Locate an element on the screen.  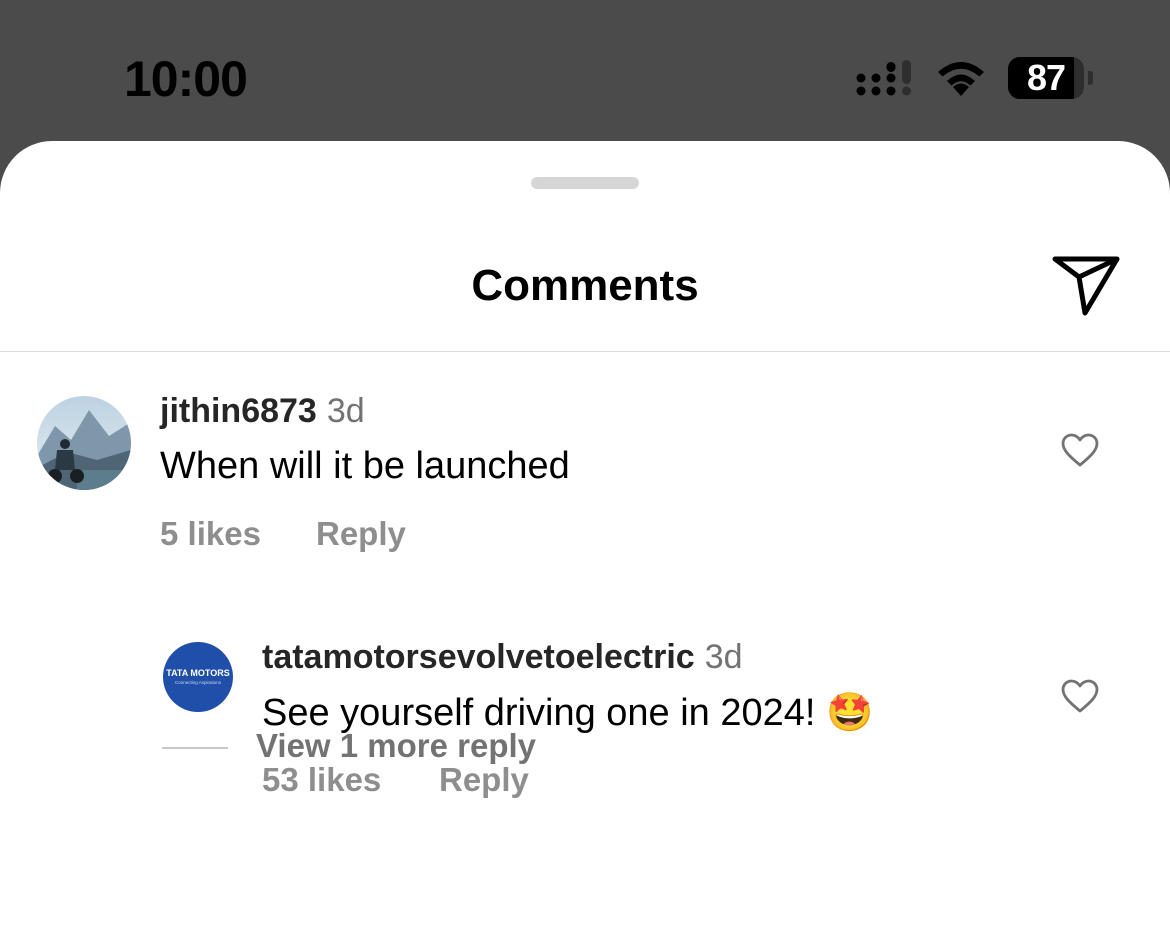
status-time: 10:00 is located at coordinates (186, 79).